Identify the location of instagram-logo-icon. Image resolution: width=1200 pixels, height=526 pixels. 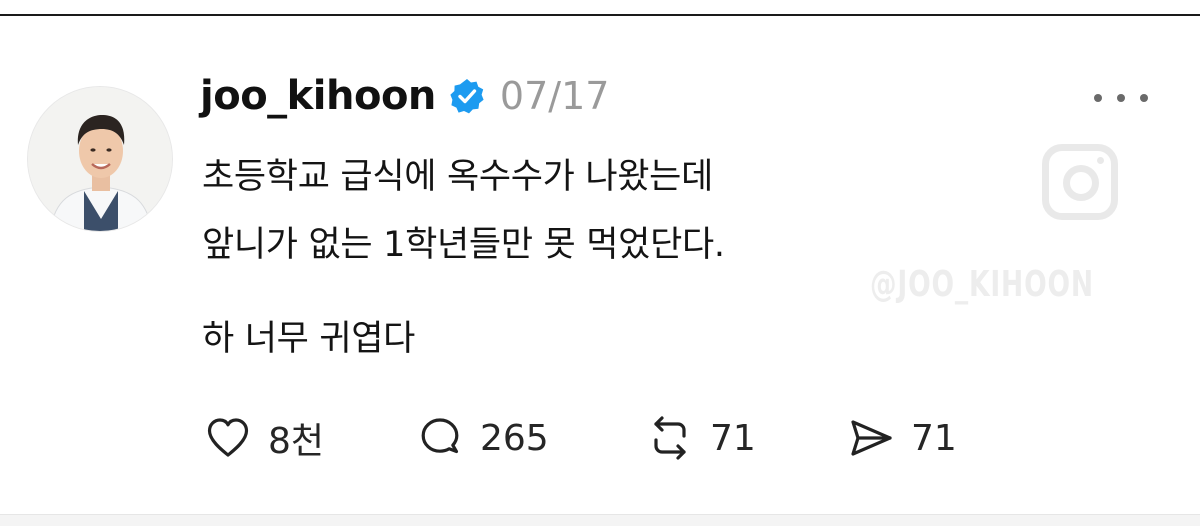
(1080, 182).